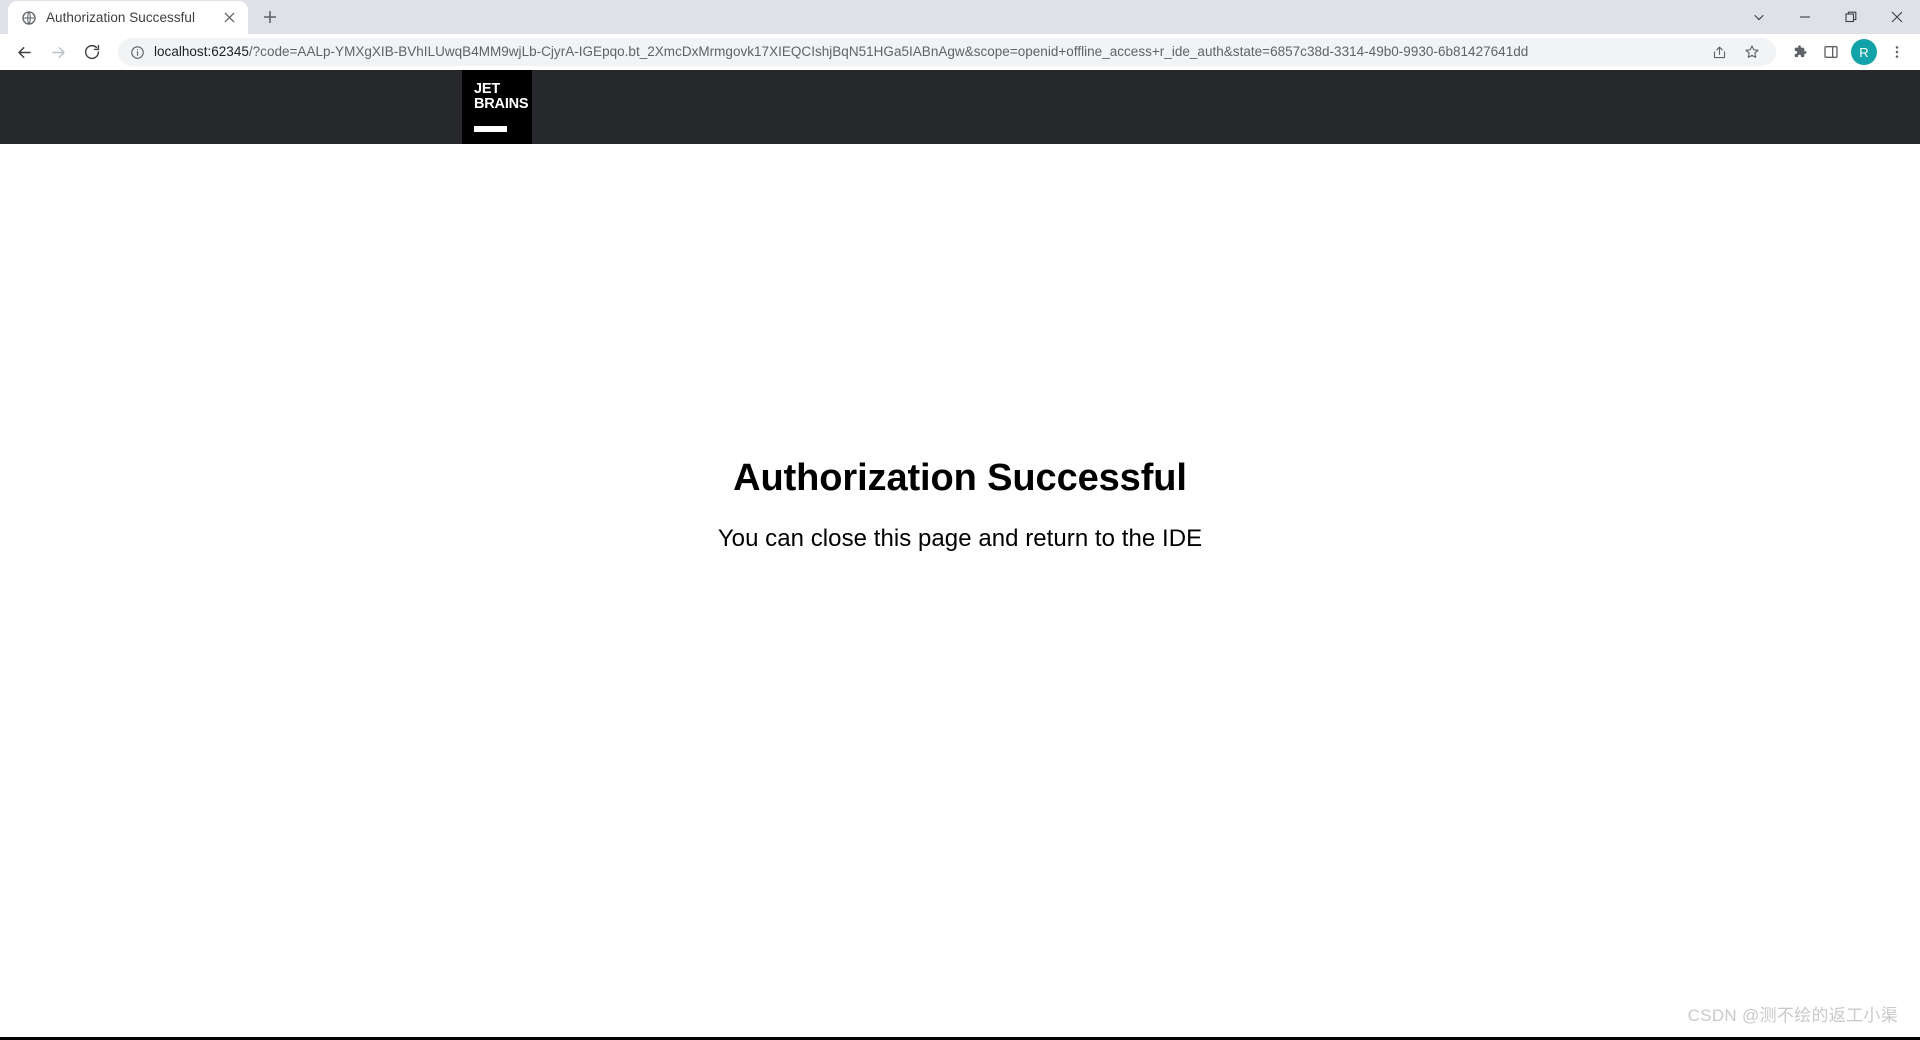  Describe the element at coordinates (1831, 52) in the screenshot. I see `side-panel-button` at that location.